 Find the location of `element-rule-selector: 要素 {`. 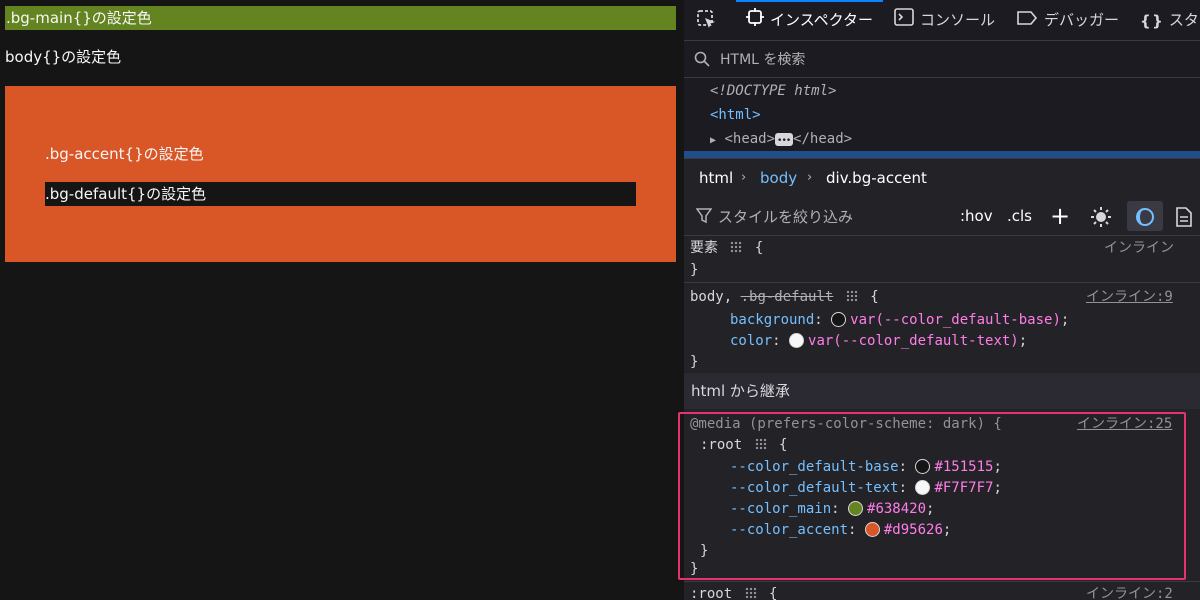

element-rule-selector: 要素 { is located at coordinates (726, 248).